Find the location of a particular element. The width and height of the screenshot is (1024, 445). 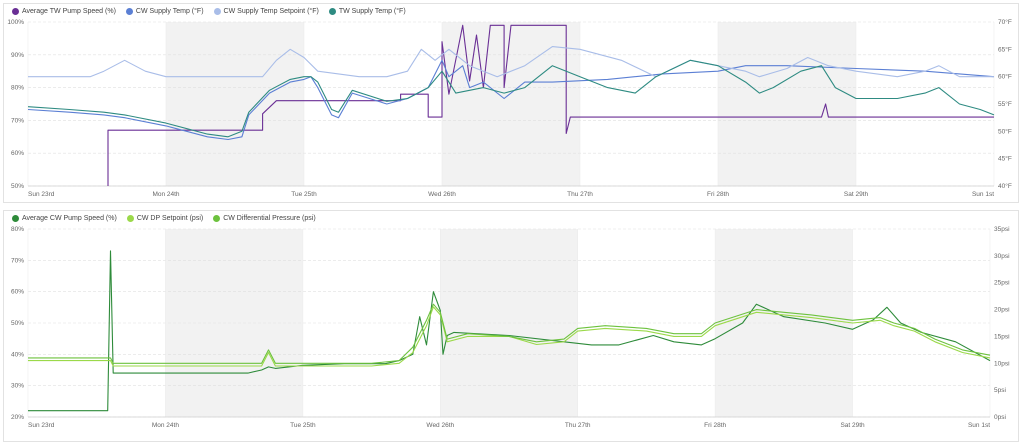

y-right-tick-label: 5psi is located at coordinates (1000, 390).